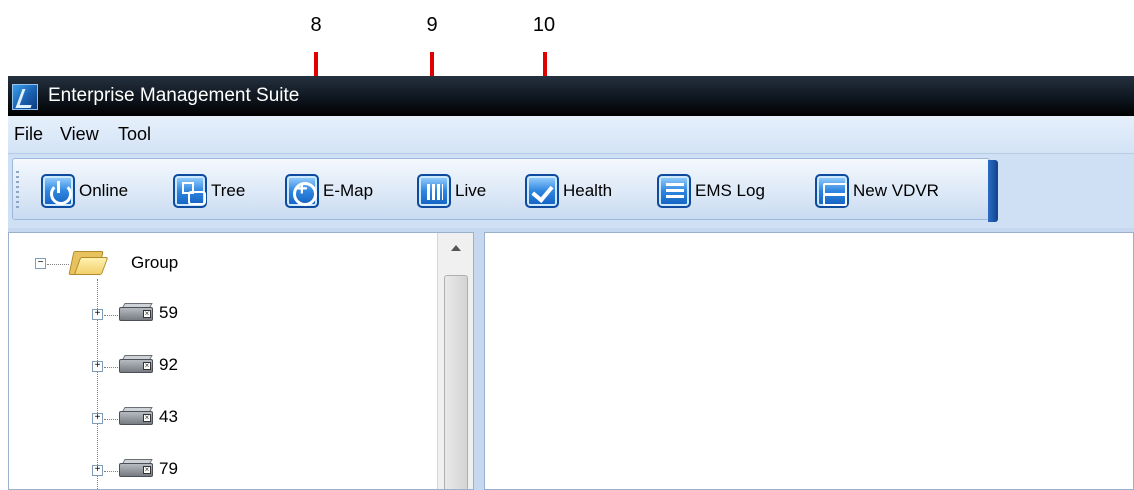  What do you see at coordinates (40, 263) in the screenshot?
I see `tree-collapse-toggle-group: −` at bounding box center [40, 263].